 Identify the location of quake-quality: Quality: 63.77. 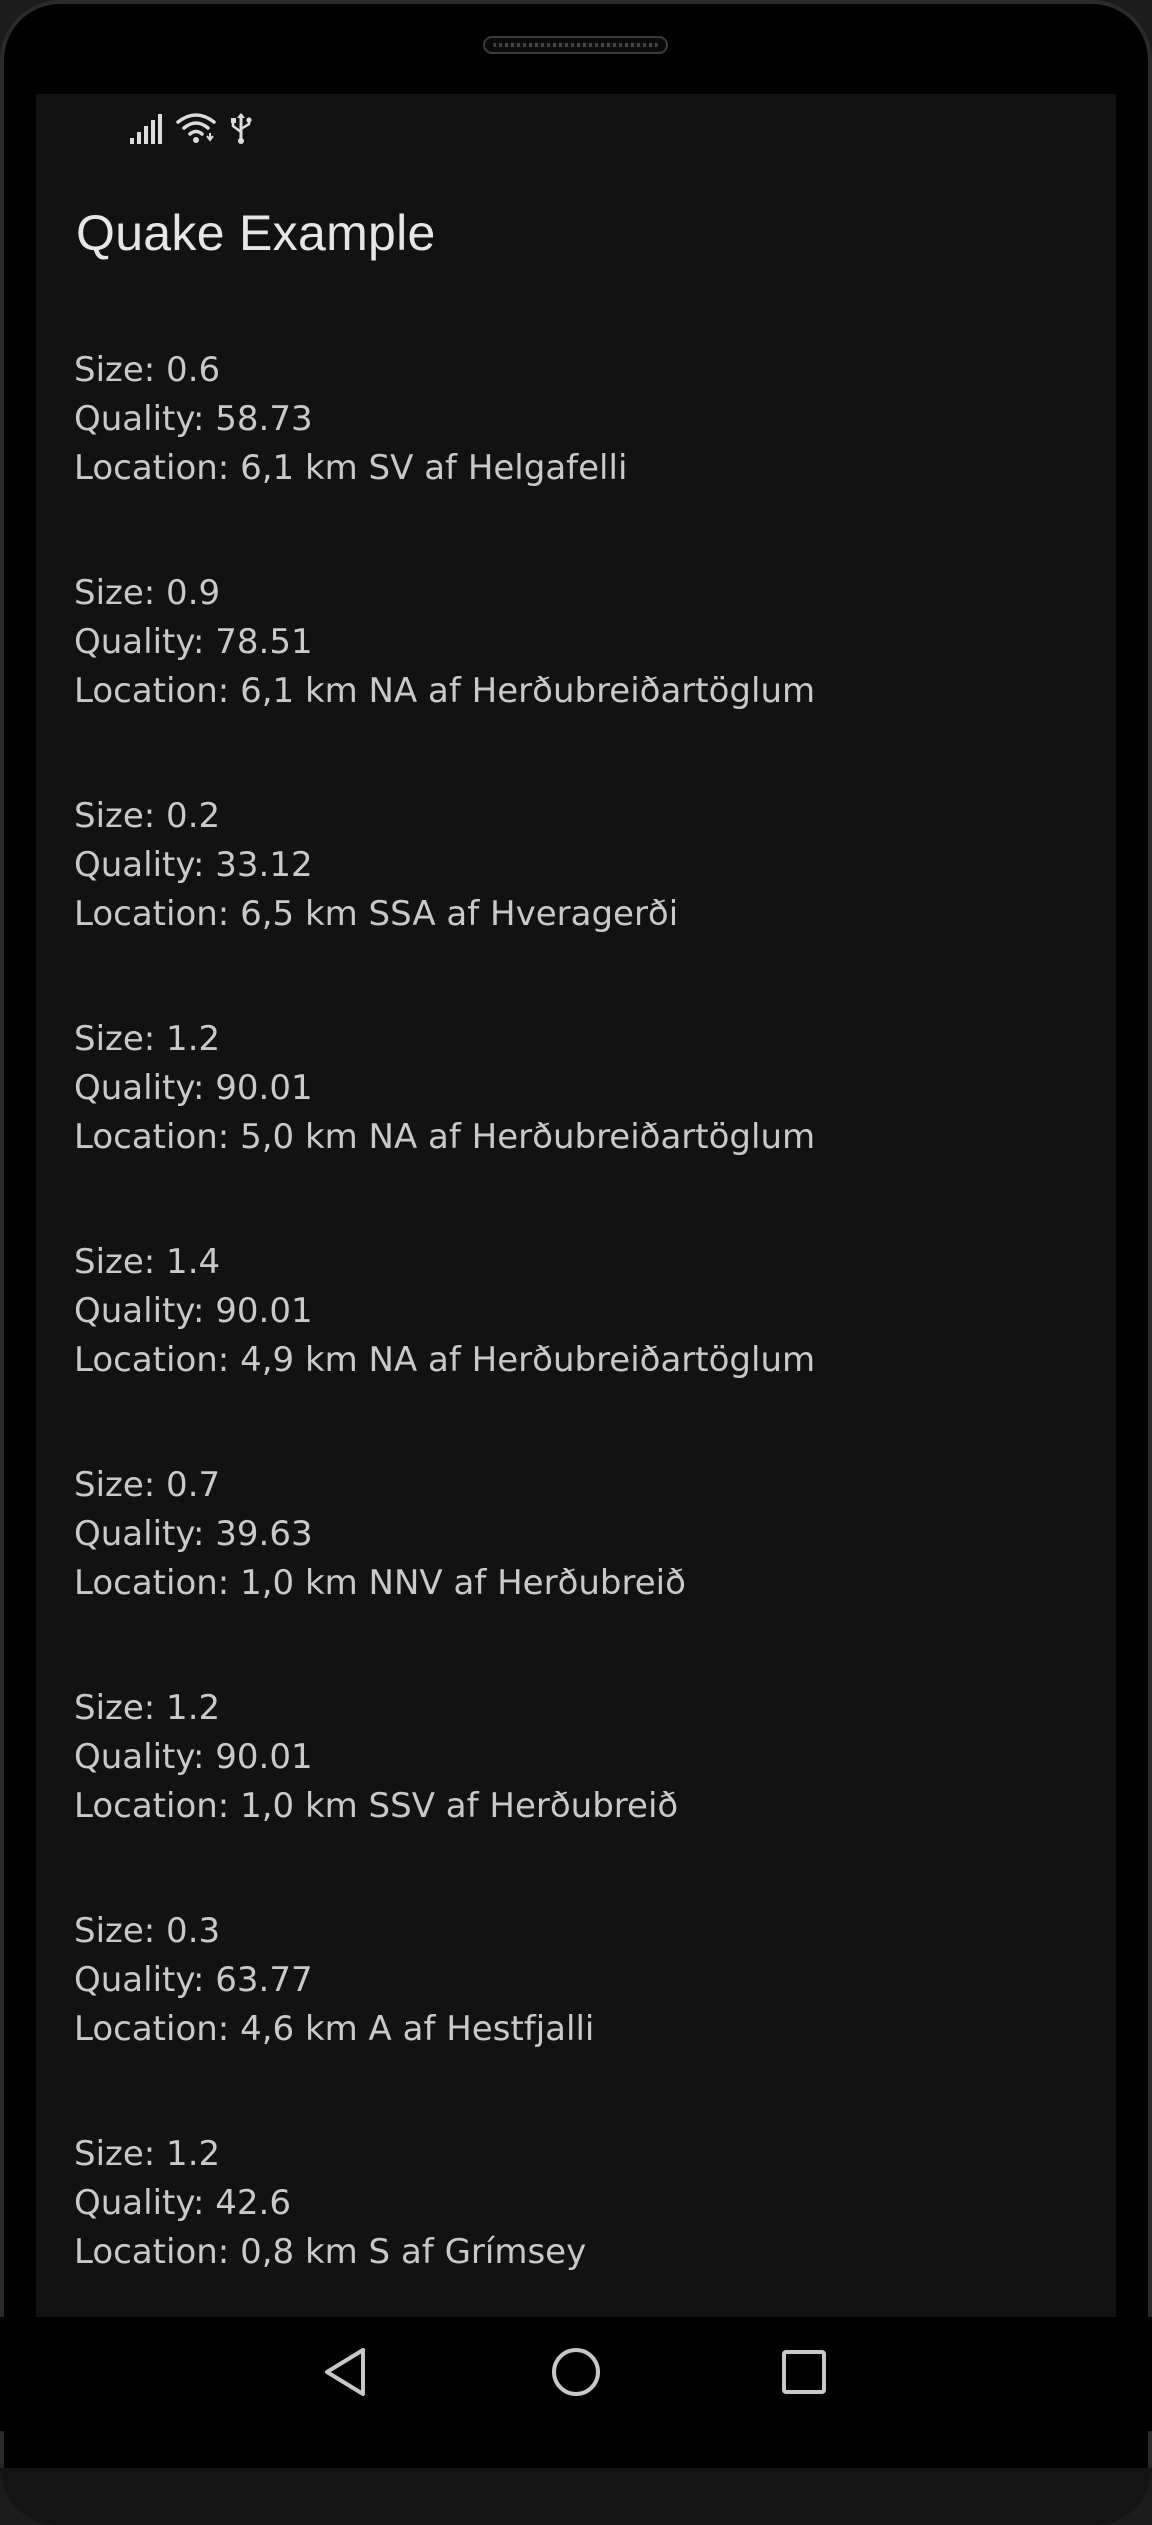
(193, 1980).